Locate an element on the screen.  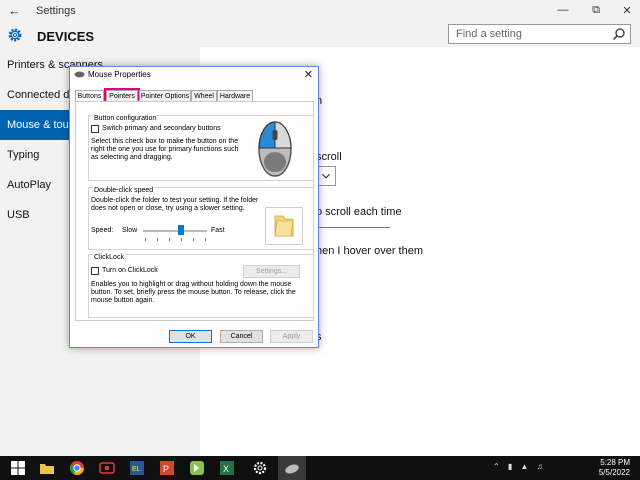
setting-text: o scroll each time is located at coordinates (359, 212).